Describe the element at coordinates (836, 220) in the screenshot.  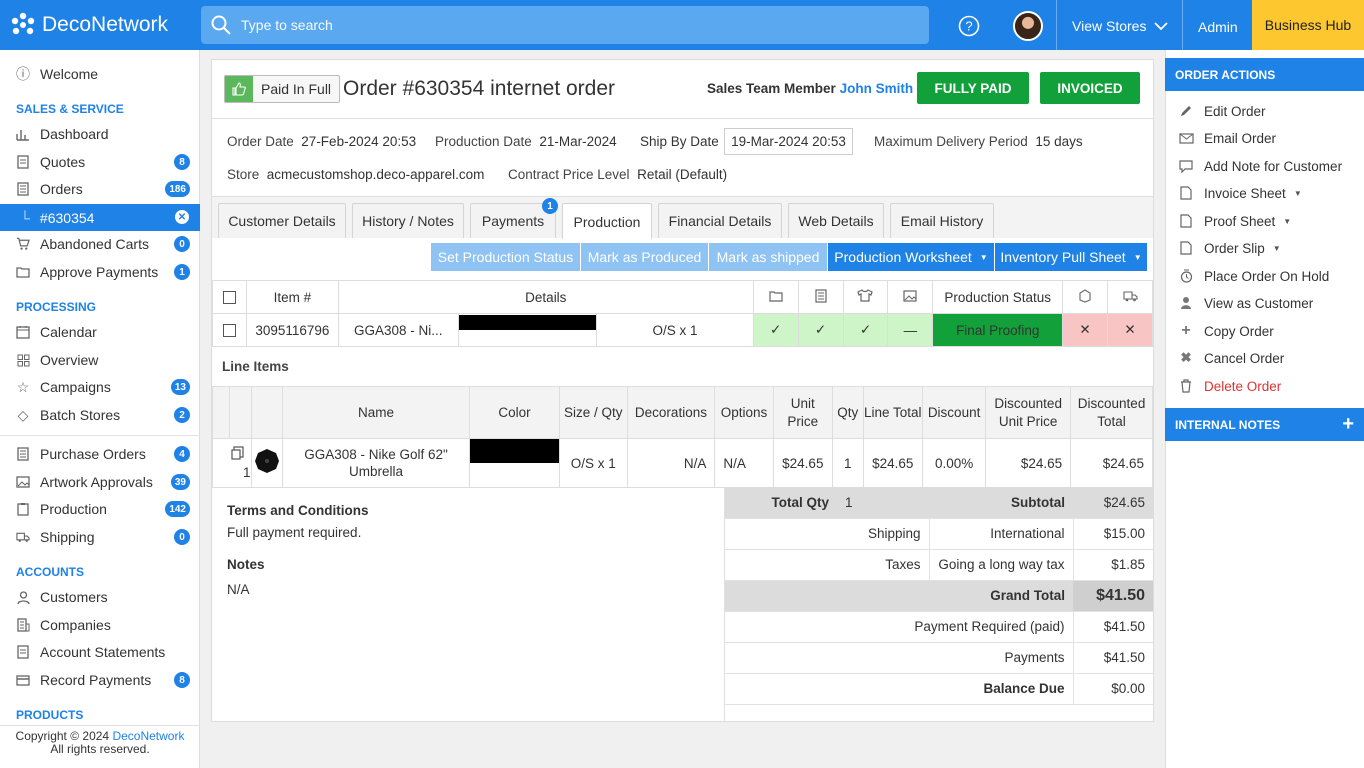
I see `tab-web-details: Web Details` at that location.